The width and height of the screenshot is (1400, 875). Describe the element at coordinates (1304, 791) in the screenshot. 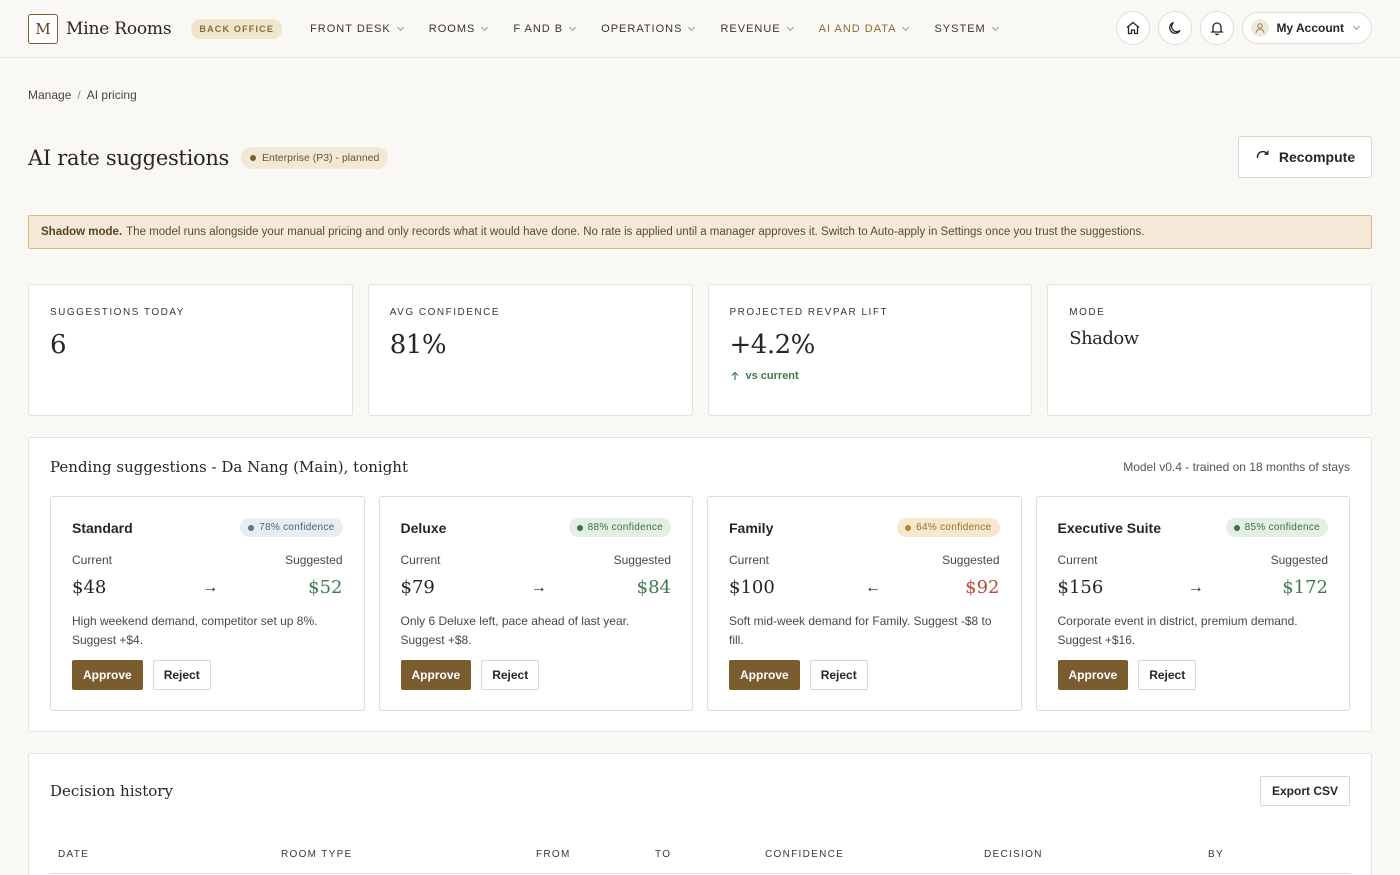

I see `export-csv-button: Export CSV` at that location.